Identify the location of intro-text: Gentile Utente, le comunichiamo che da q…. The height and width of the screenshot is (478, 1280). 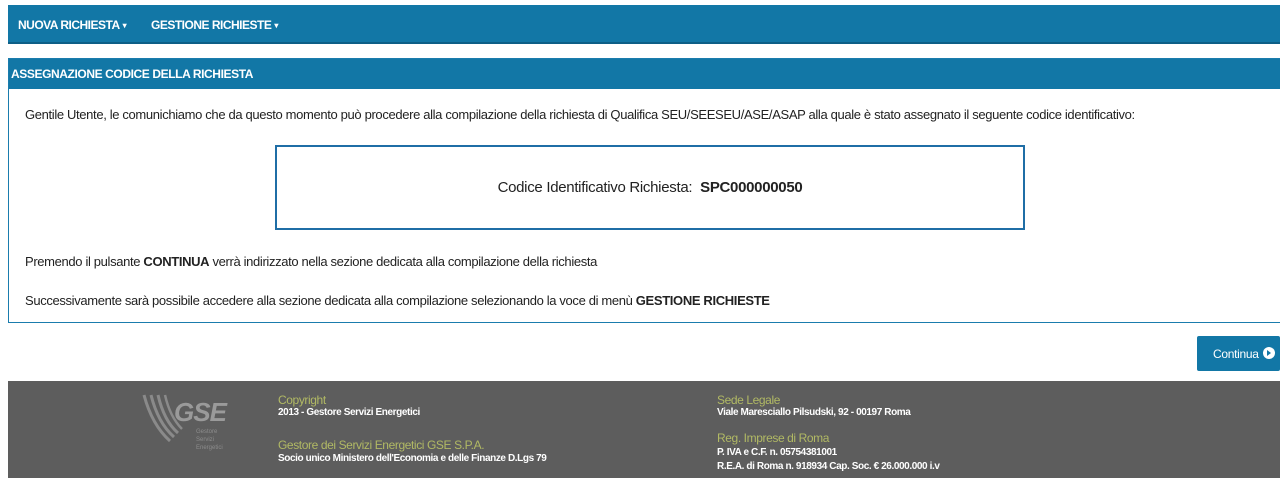
(580, 114).